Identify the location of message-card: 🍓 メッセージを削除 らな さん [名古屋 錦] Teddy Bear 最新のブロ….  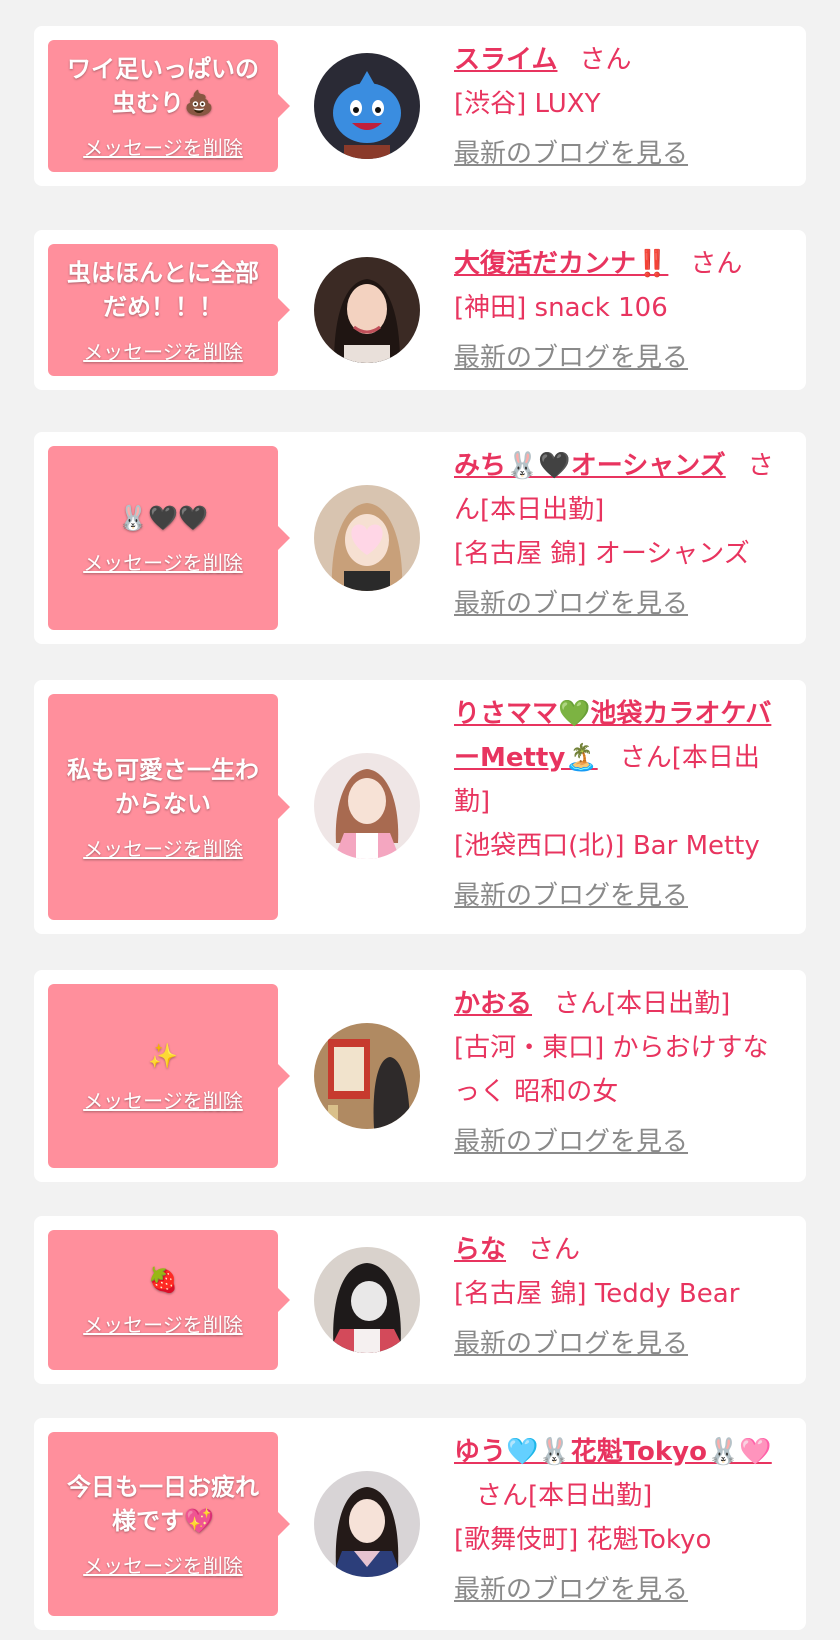
(420, 1300).